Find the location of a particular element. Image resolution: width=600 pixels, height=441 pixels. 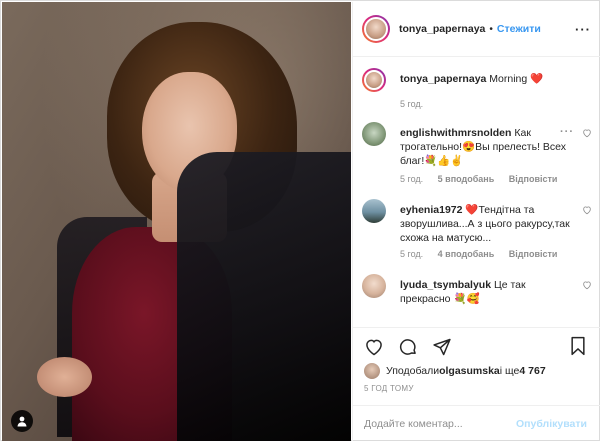

comment-input is located at coordinates (439, 423).